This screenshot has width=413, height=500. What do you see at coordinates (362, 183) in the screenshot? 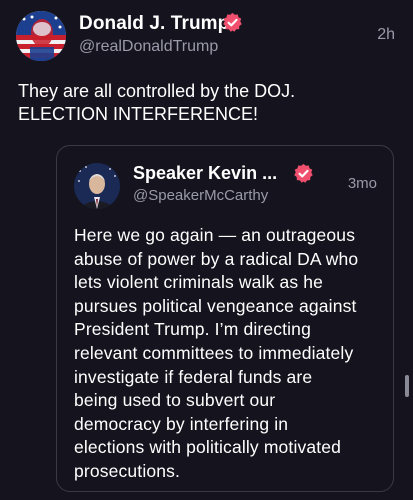
I see `quoted-post-timestamp: 3mo` at bounding box center [362, 183].